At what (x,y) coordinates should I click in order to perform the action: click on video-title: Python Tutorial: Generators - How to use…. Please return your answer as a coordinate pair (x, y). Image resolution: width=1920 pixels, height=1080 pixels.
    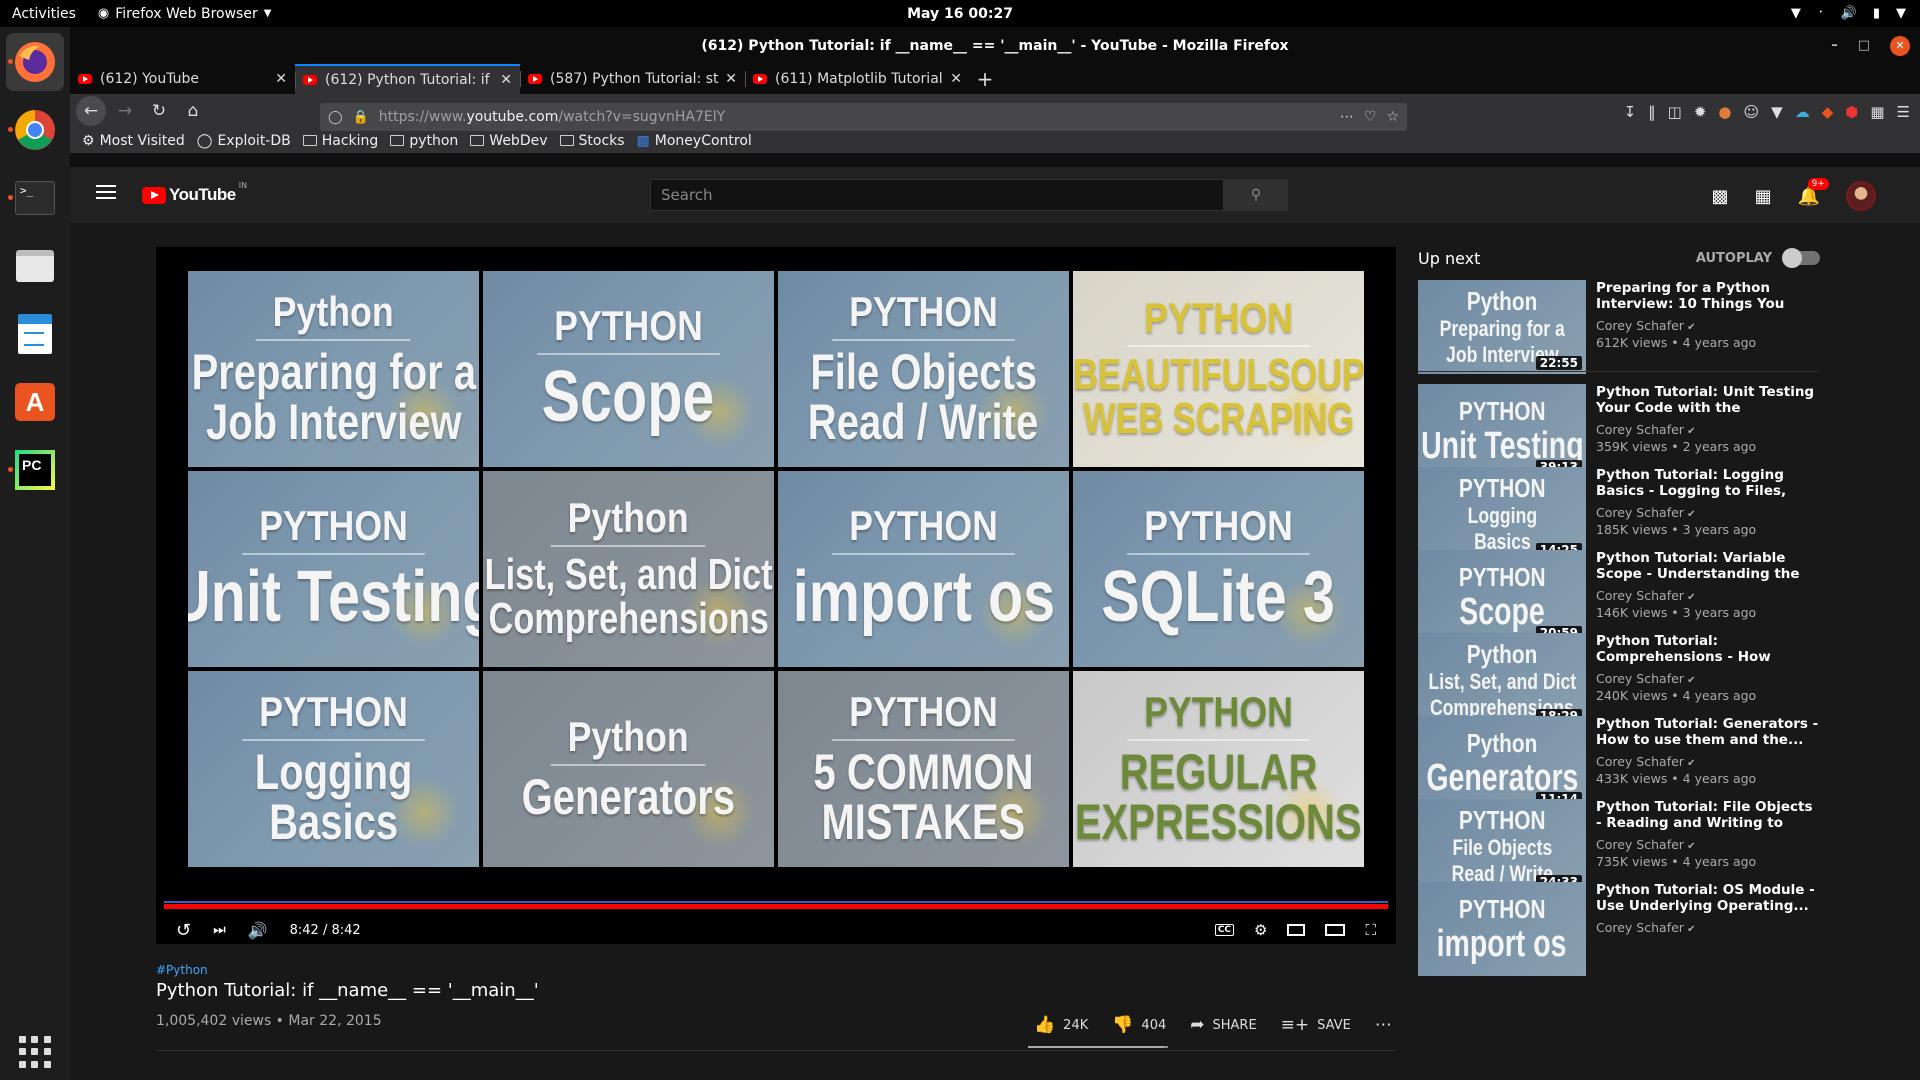
    Looking at the image, I should click on (1708, 732).